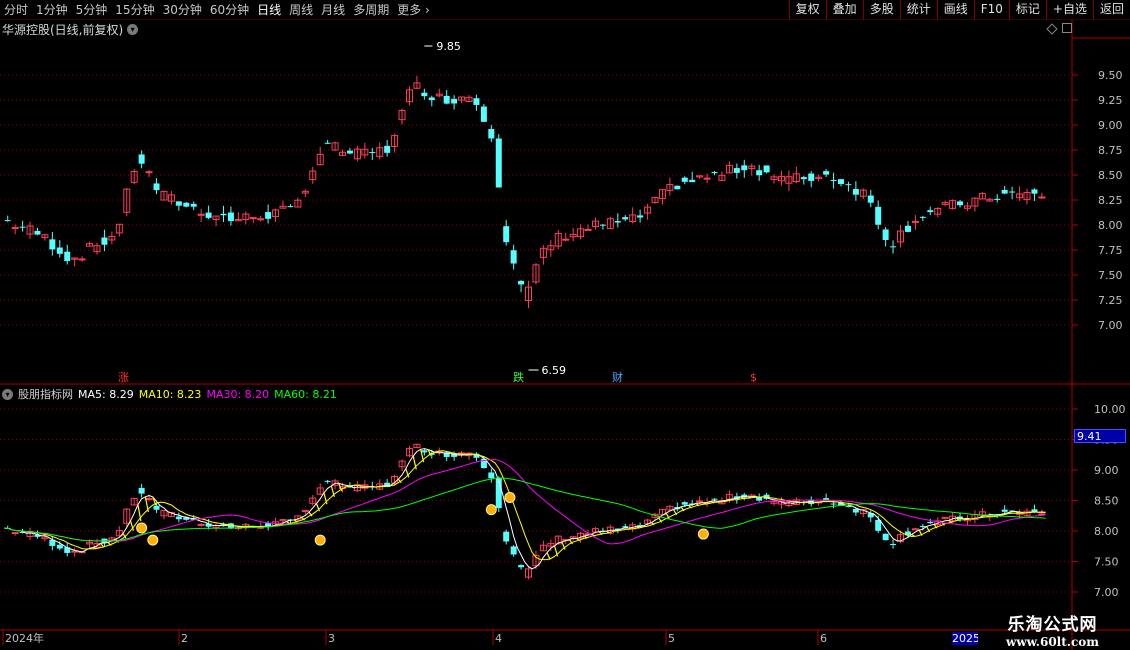 Image resolution: width=1130 pixels, height=650 pixels. What do you see at coordinates (1111, 10) in the screenshot?
I see `tool-button-8: 返回` at bounding box center [1111, 10].